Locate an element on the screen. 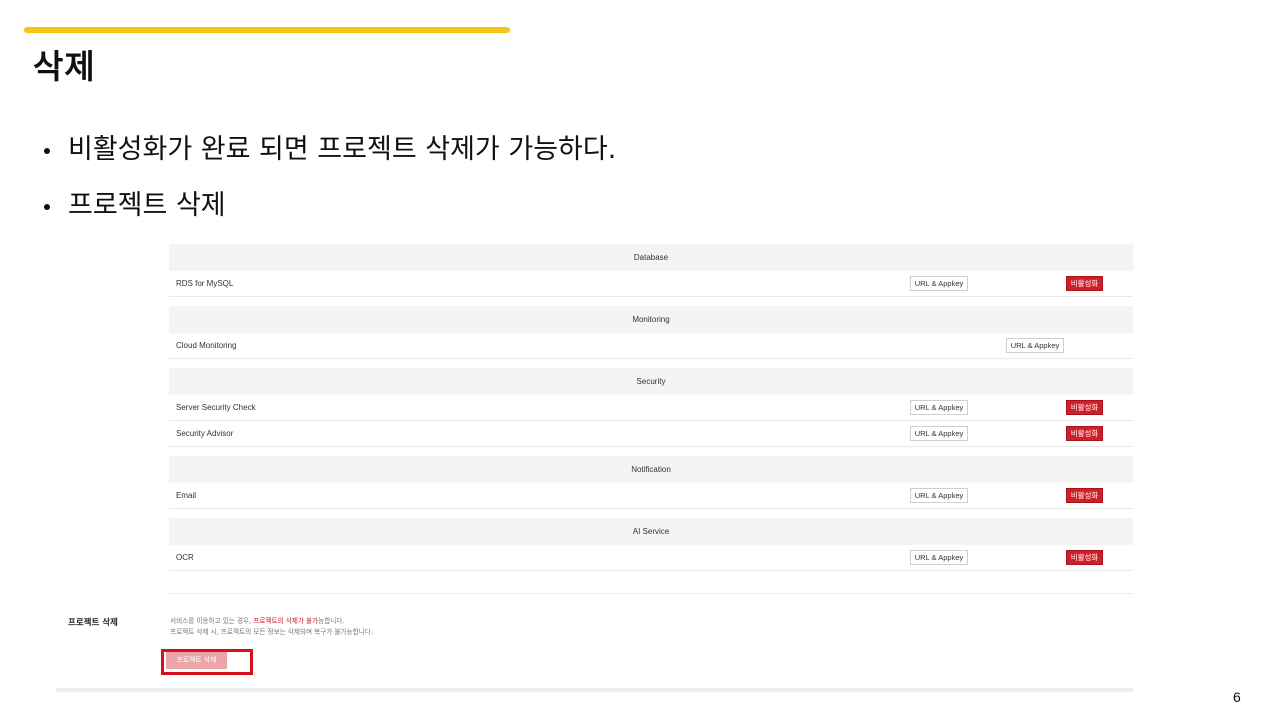 The height and width of the screenshot is (720, 1280). delete-desc-text: 서비스를 이용하고 있는 경우, is located at coordinates (212, 621).